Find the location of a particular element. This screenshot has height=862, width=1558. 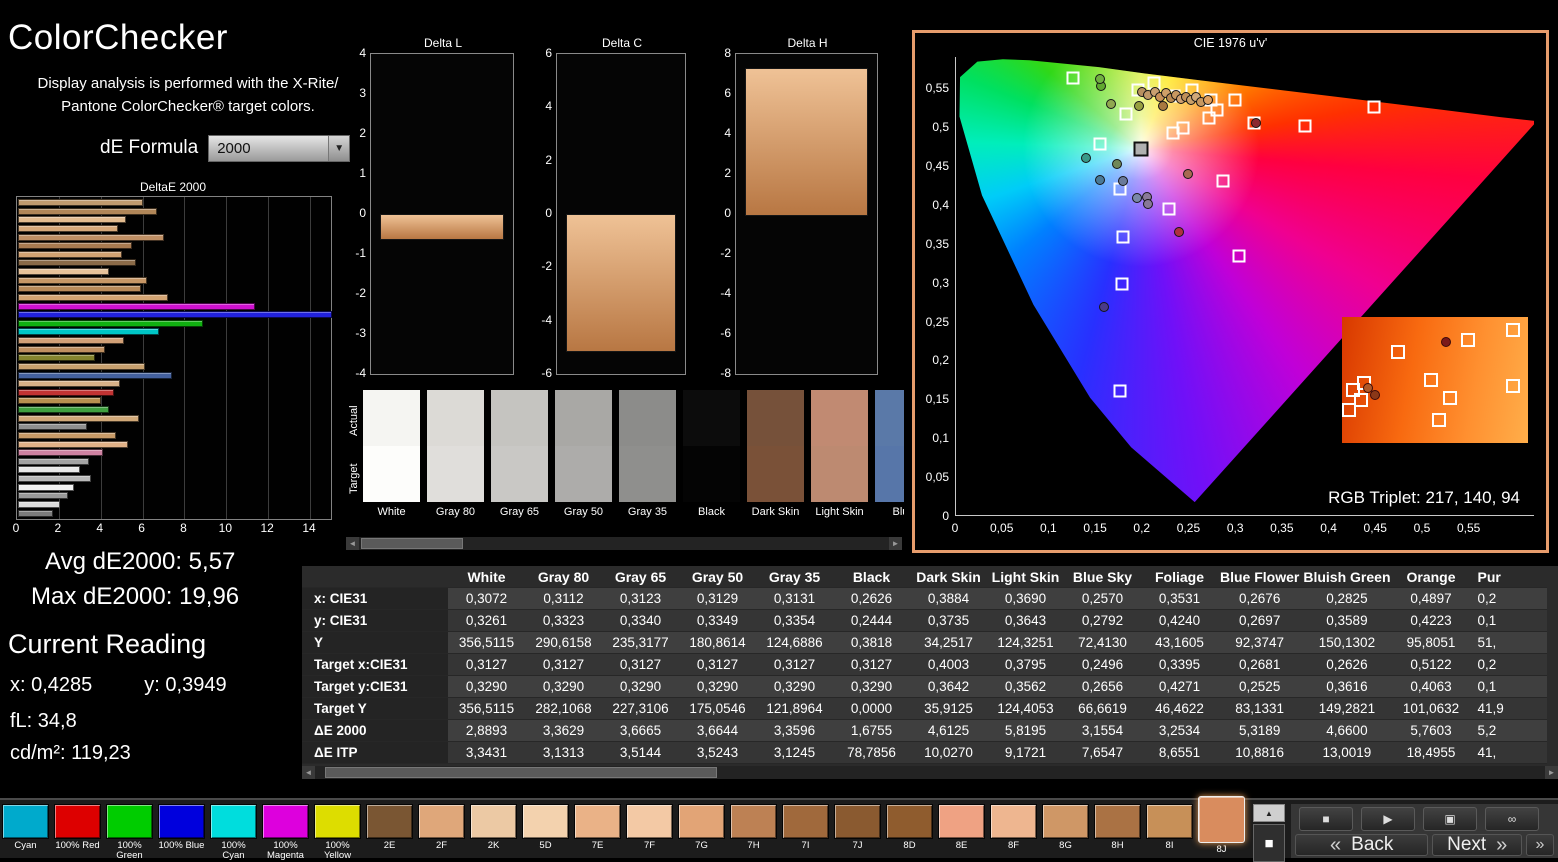

table-cell: 0,3290 is located at coordinates (871, 686).